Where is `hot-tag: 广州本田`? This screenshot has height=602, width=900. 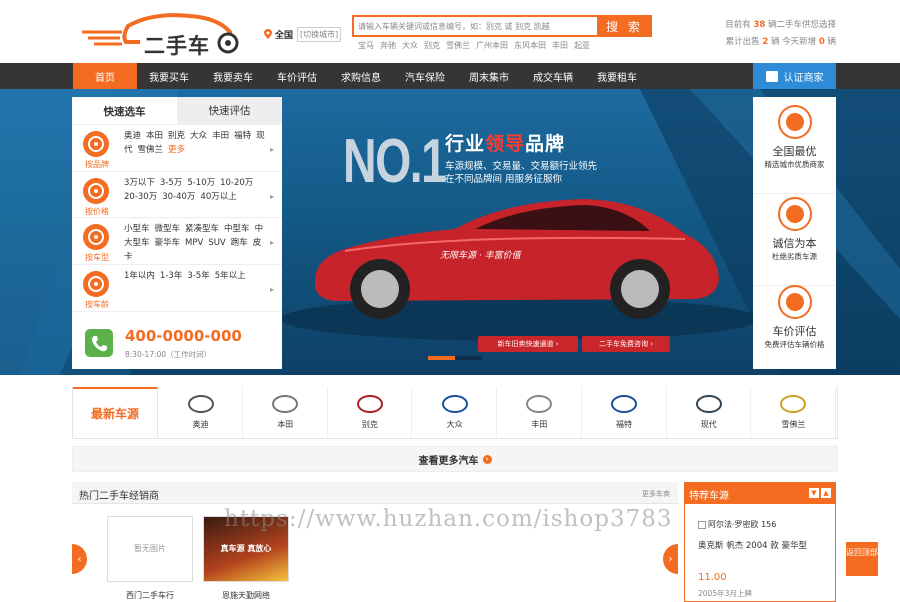
hot-tag: 广州本田 is located at coordinates (492, 45).